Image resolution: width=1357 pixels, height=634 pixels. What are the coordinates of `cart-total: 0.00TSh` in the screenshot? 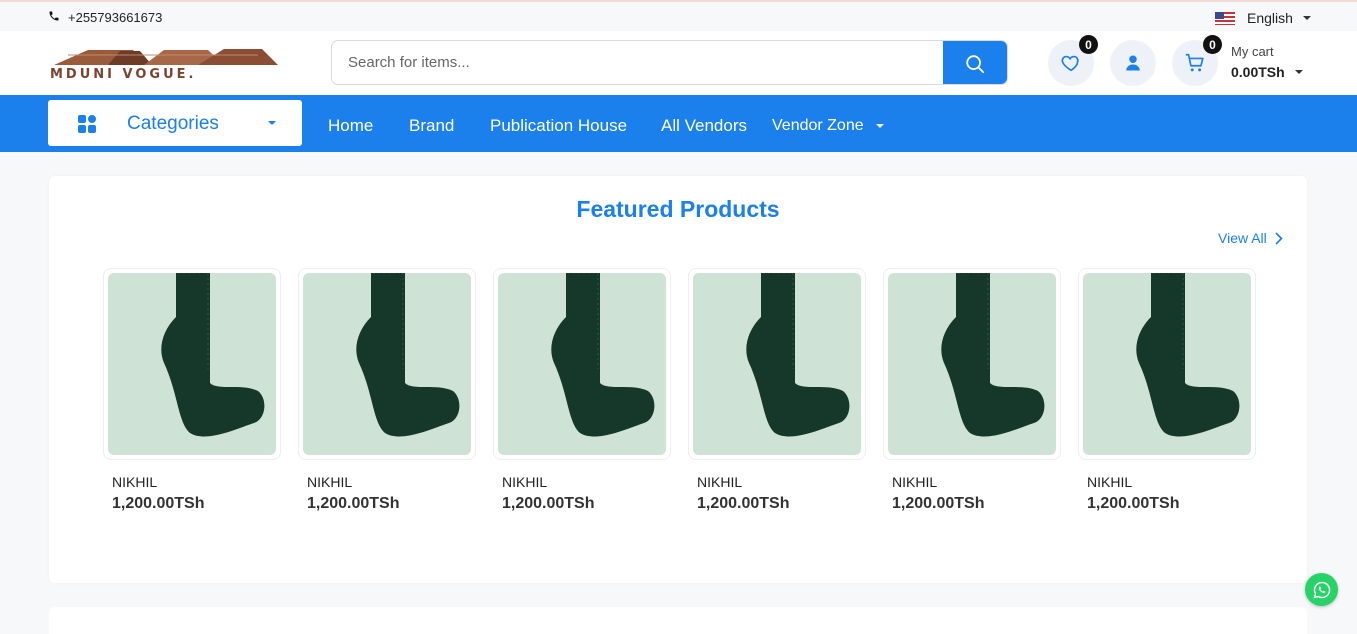 It's located at (1267, 72).